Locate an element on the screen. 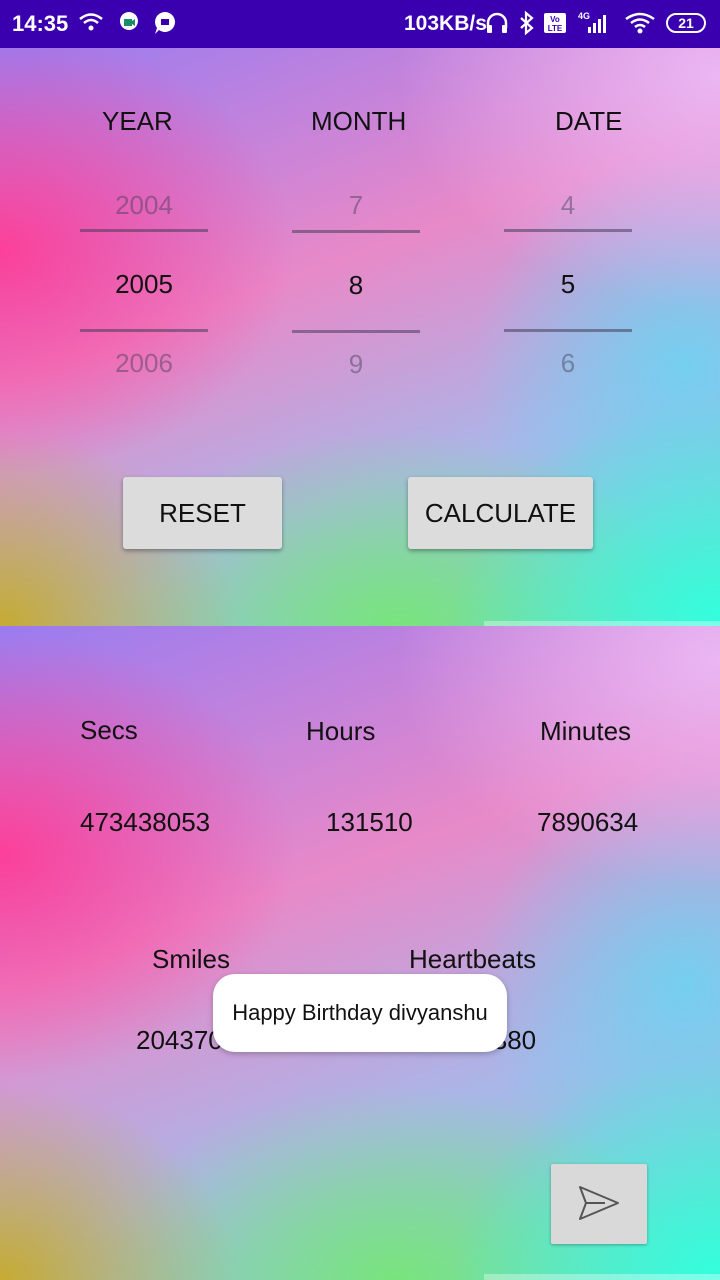 The height and width of the screenshot is (1280, 720). battery-indicator: 21 is located at coordinates (686, 23).